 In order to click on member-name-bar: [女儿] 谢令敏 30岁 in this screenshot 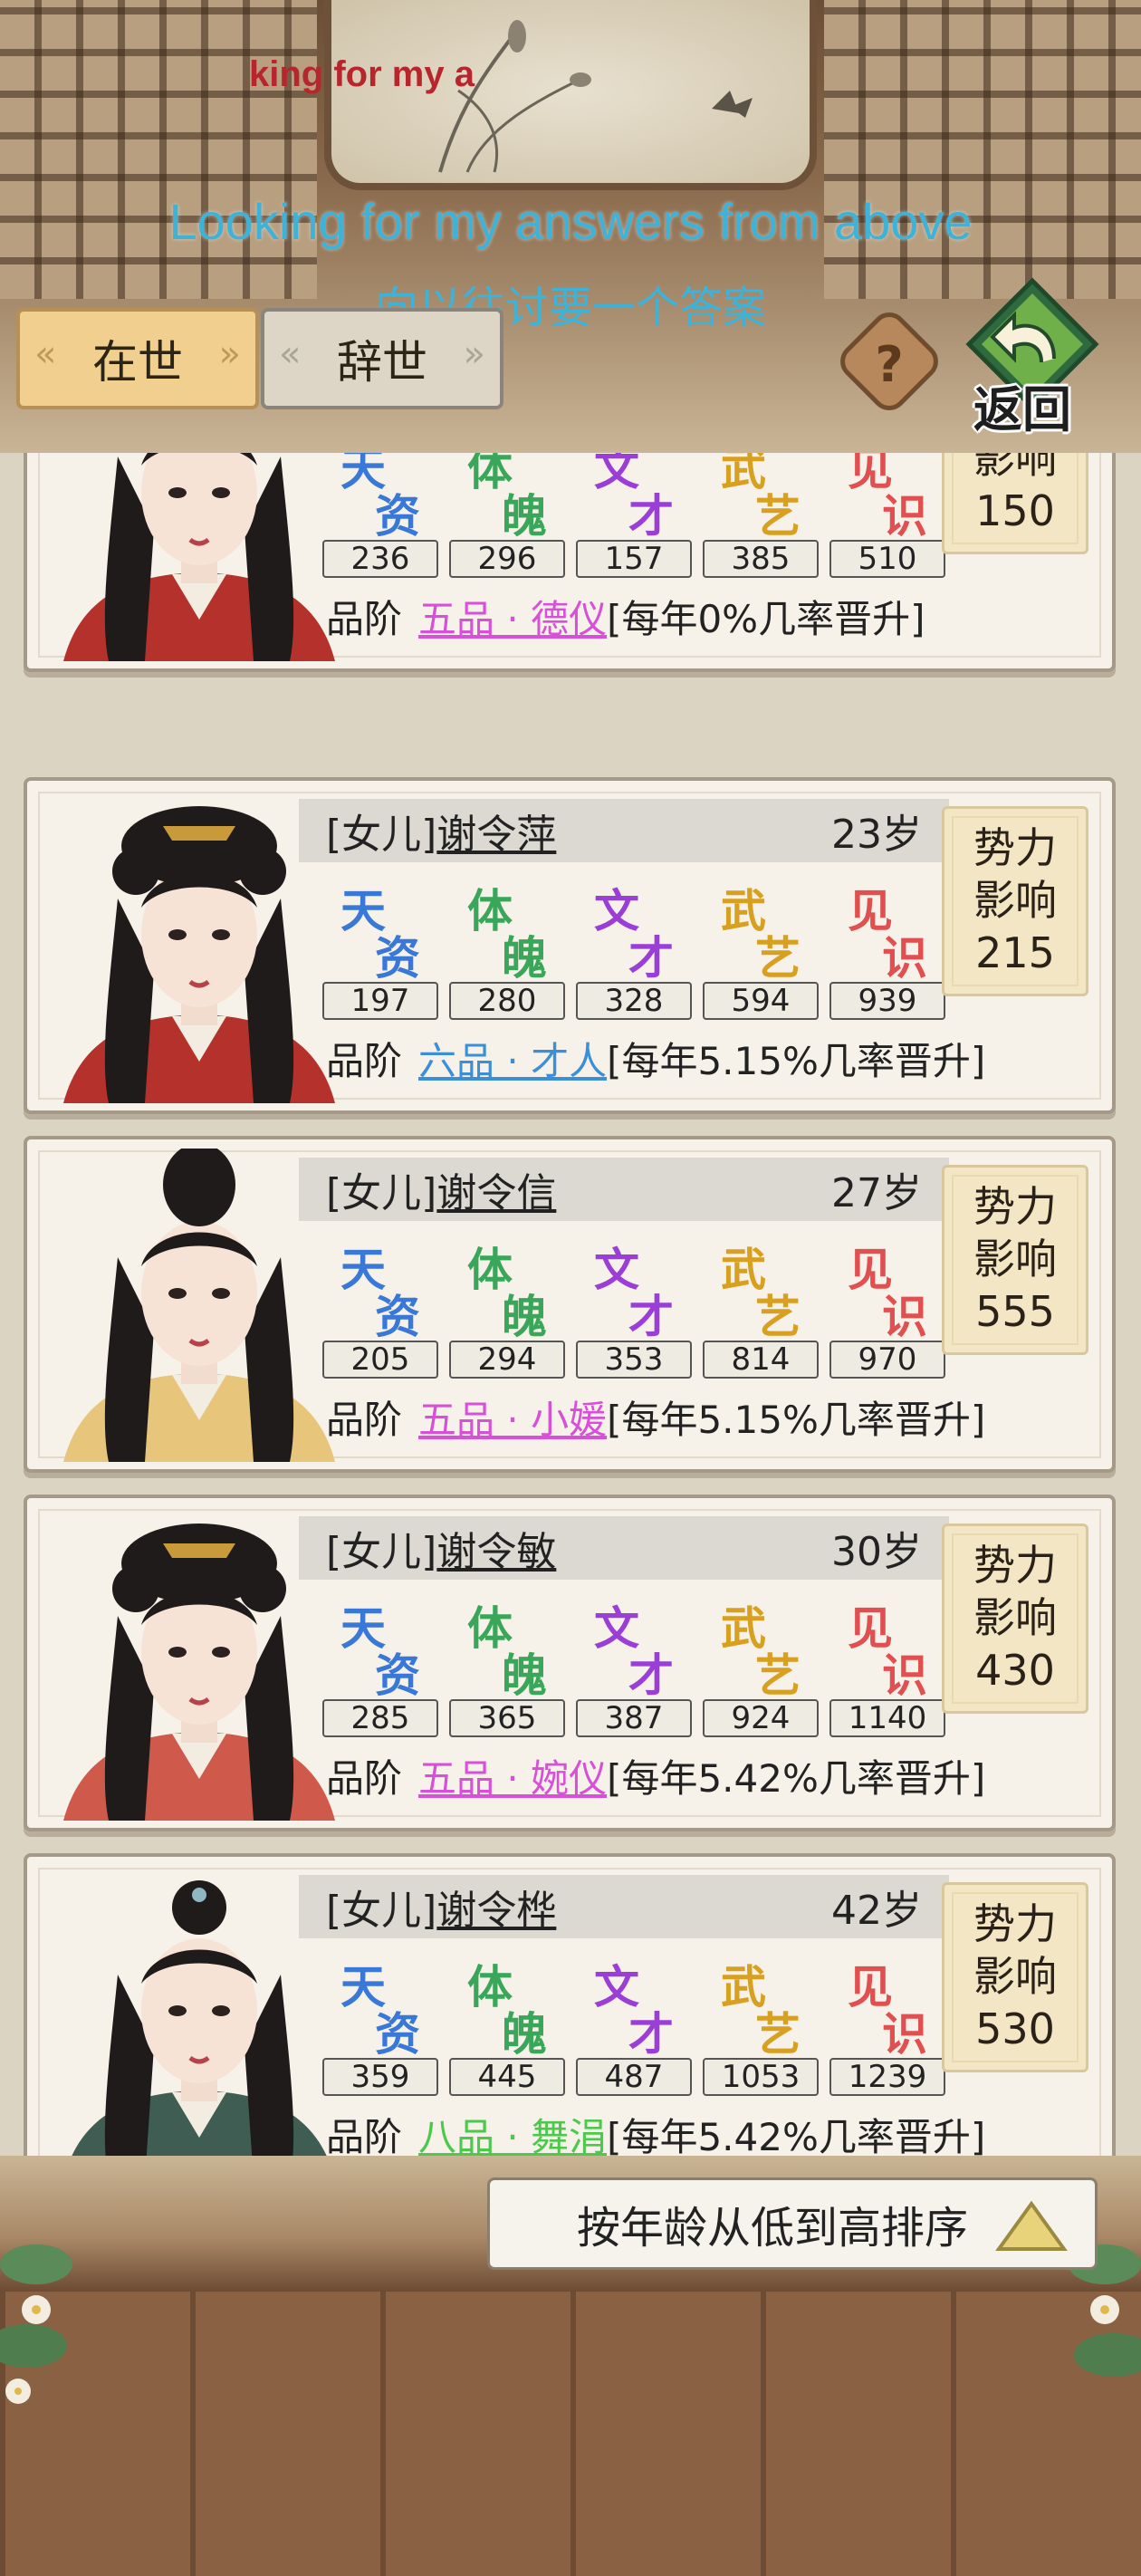, I will do `click(624, 1548)`.